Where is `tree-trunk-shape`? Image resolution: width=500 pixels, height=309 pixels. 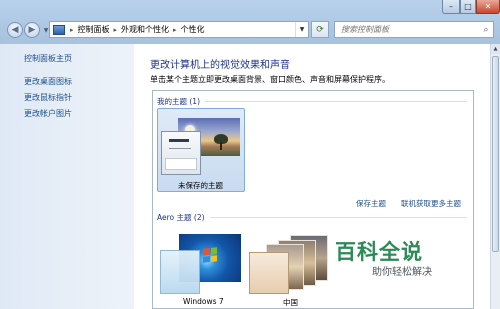
tree-trunk-shape is located at coordinates (221, 146).